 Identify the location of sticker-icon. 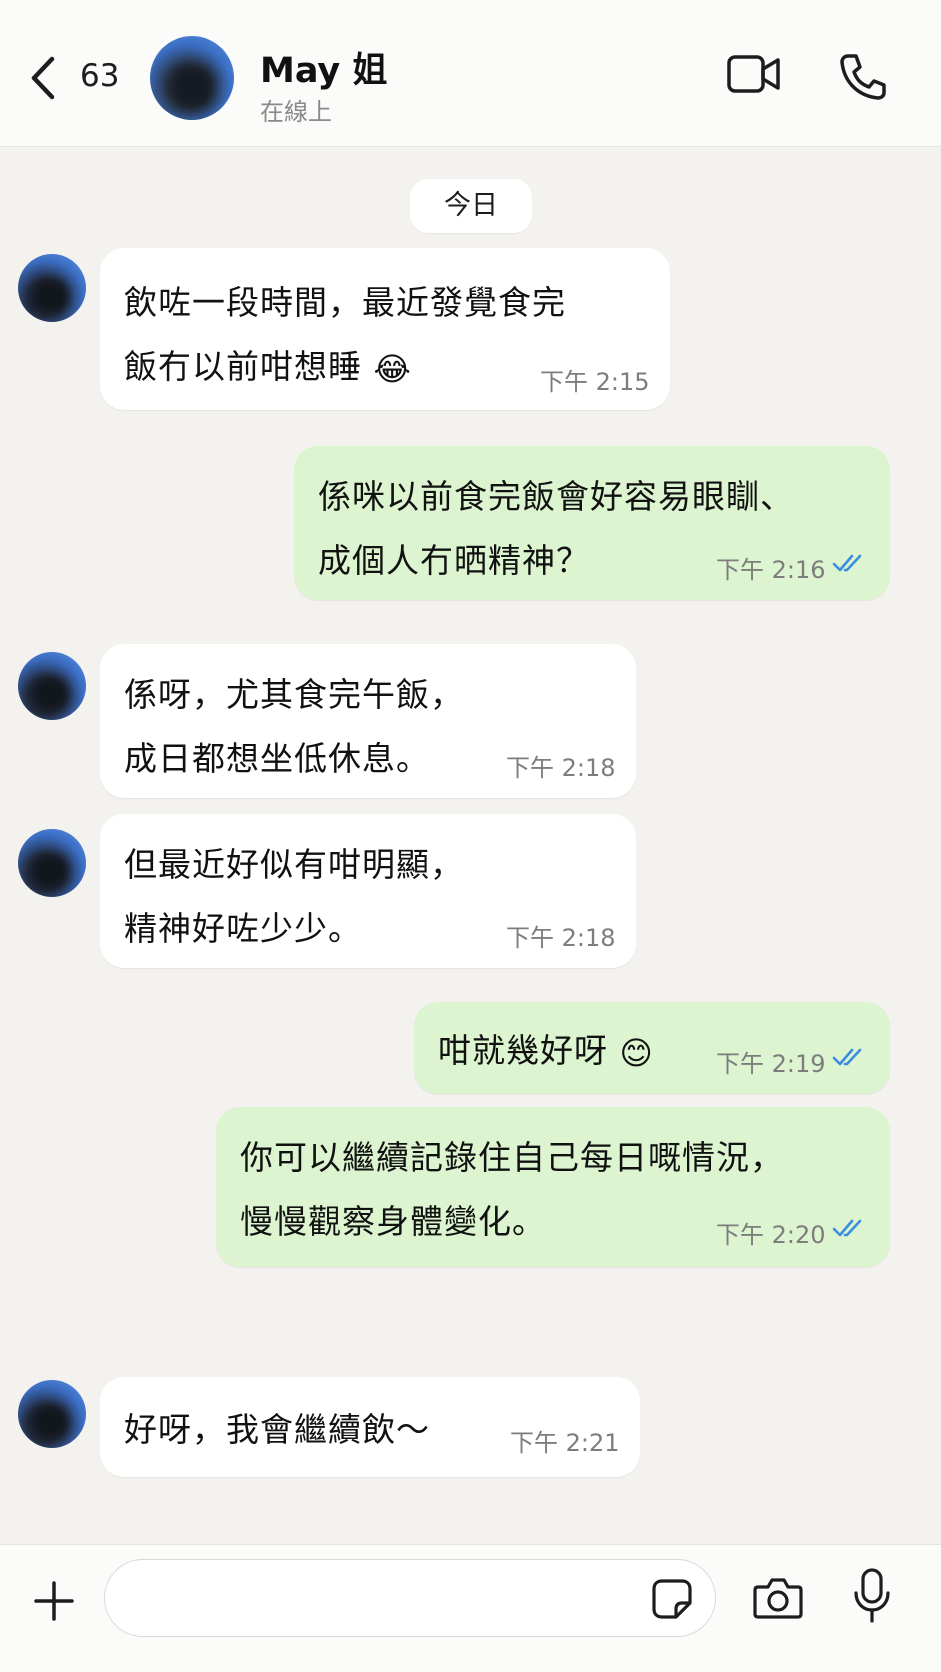
(672, 1599).